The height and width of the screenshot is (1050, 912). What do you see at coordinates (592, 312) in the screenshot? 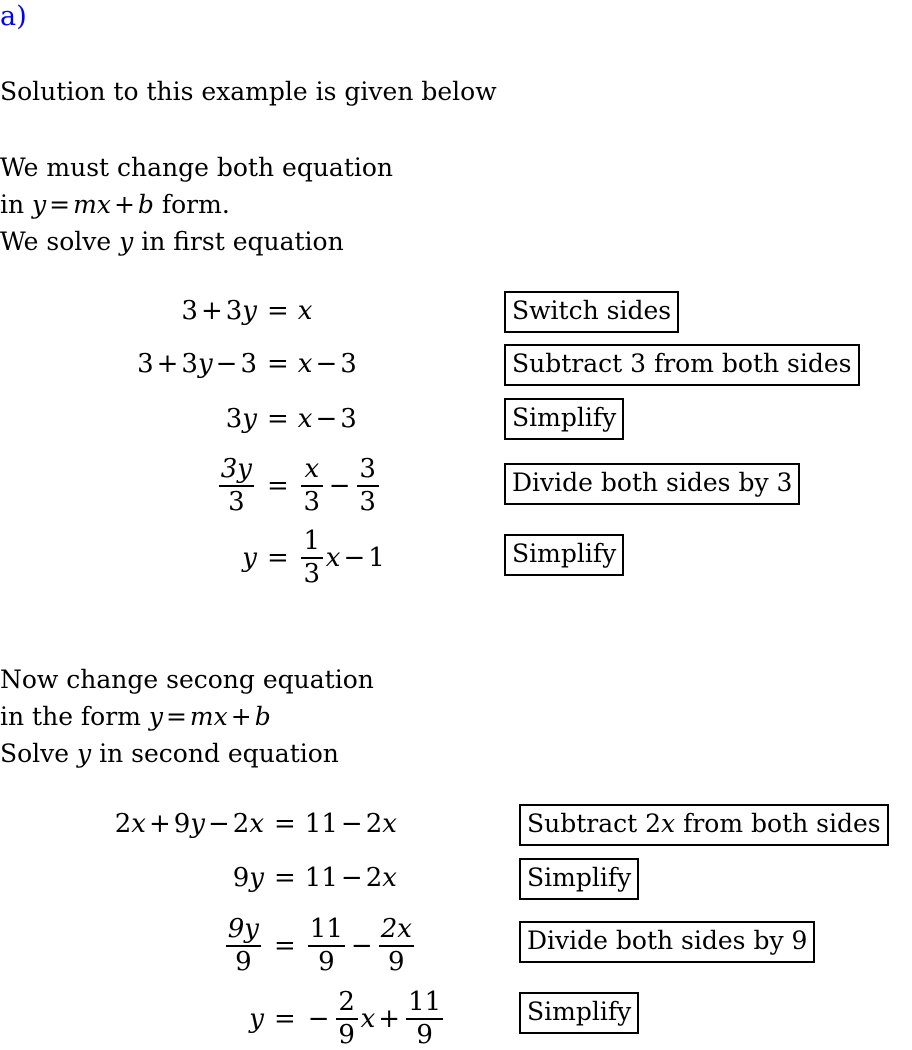
I see `step-note-switch-sides: Switch sides` at bounding box center [592, 312].